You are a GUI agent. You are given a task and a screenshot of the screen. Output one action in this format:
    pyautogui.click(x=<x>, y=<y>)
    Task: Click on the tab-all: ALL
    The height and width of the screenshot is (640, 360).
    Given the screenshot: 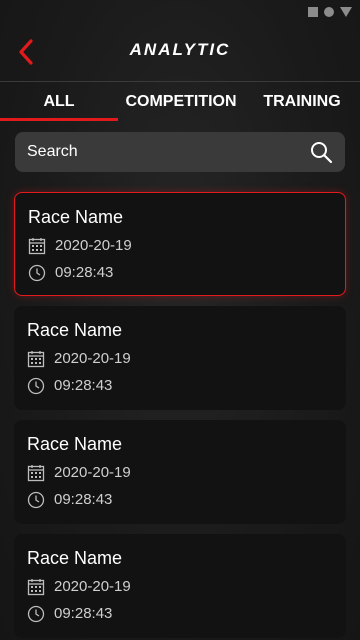 What is the action you would take?
    pyautogui.click(x=59, y=102)
    